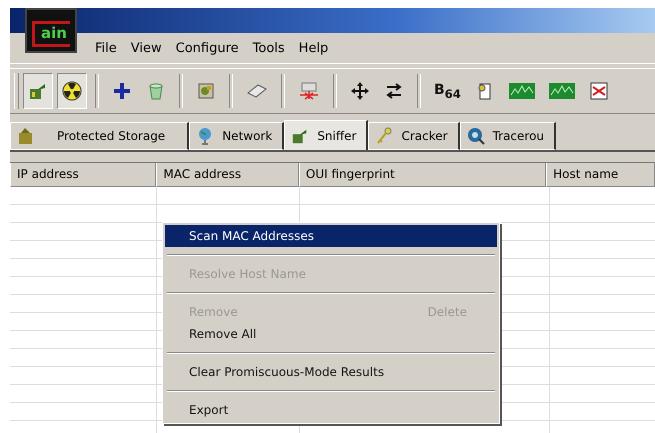 The height and width of the screenshot is (433, 655). What do you see at coordinates (122, 91) in the screenshot?
I see `plus-icon` at bounding box center [122, 91].